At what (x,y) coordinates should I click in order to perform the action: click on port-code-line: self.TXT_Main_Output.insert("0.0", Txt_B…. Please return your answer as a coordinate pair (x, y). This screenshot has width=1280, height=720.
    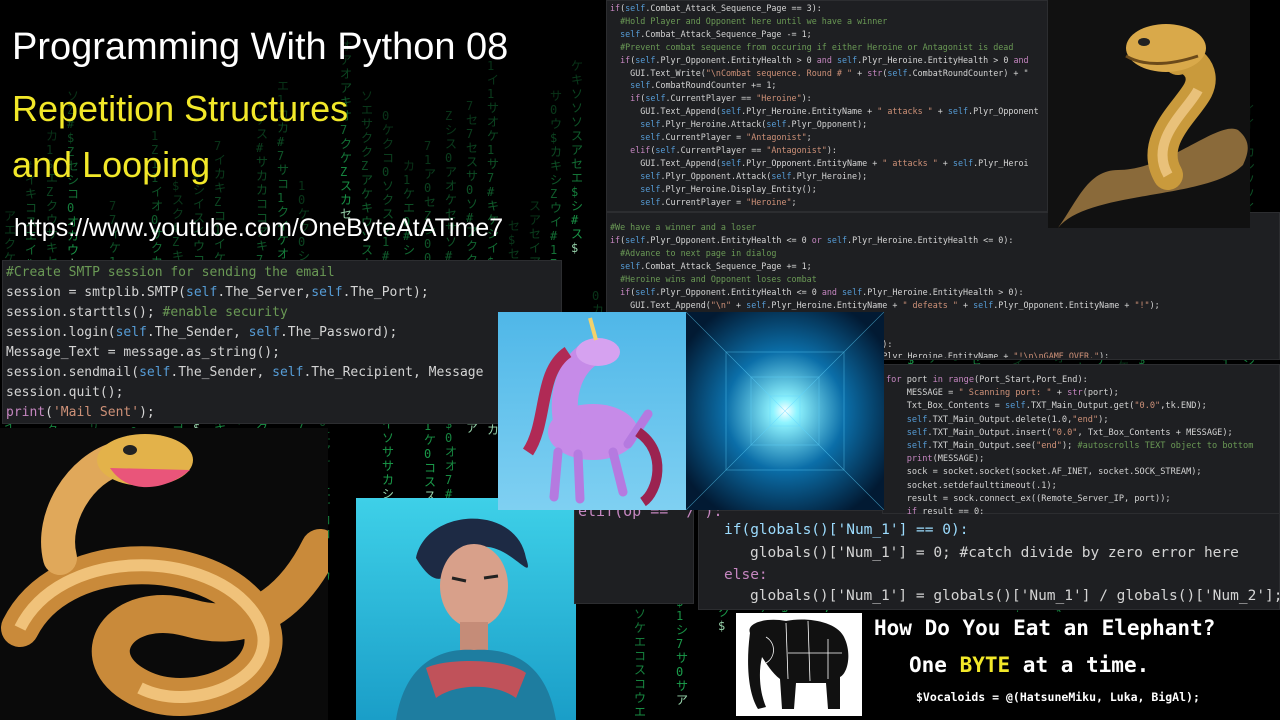
    Looking at the image, I should click on (1069, 432).